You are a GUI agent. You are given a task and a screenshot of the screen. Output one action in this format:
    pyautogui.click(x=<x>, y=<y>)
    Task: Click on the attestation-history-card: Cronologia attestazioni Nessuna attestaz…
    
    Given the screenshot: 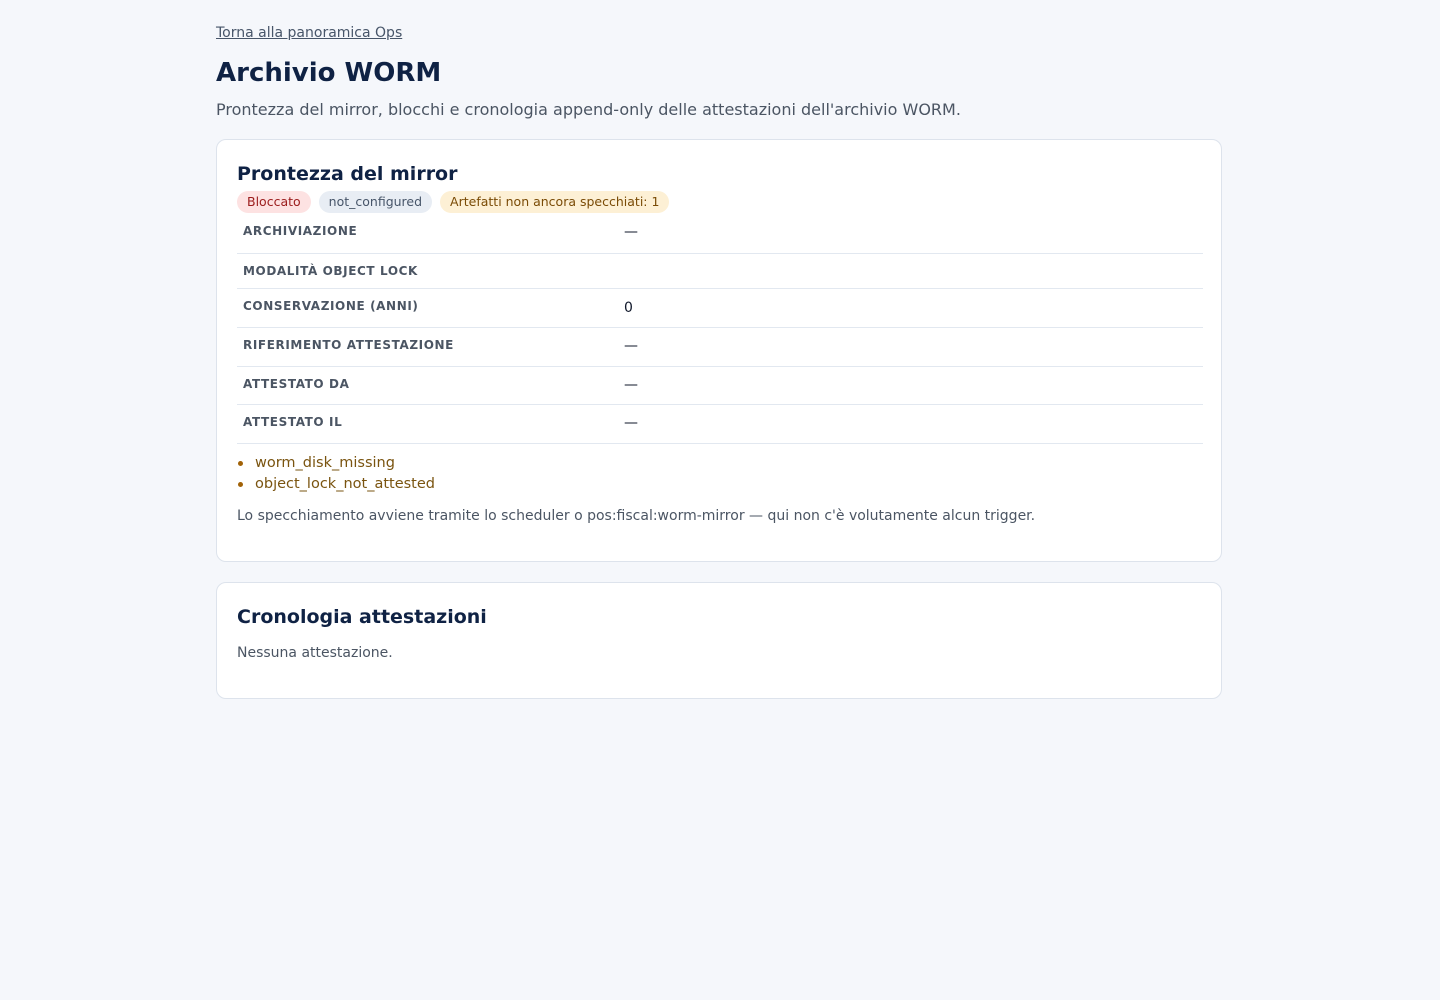 What is the action you would take?
    pyautogui.click(x=719, y=640)
    